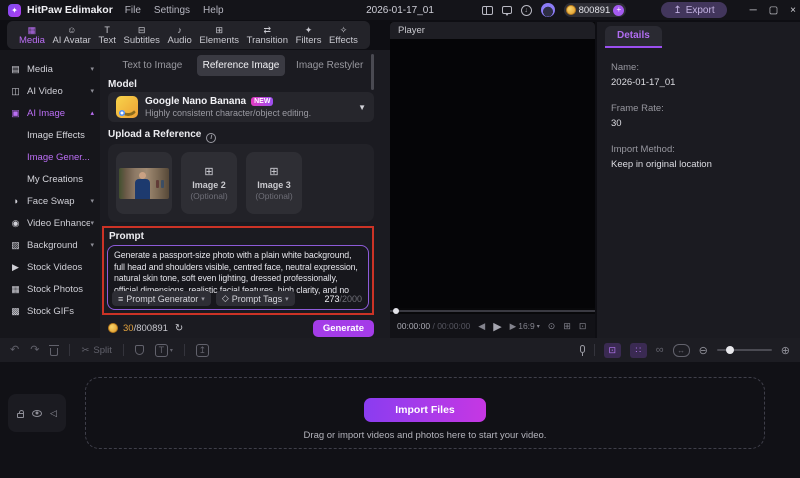 This screenshot has width=800, height=478. What do you see at coordinates (179, 328) in the screenshot?
I see `refresh-icon: ↻` at bounding box center [179, 328].